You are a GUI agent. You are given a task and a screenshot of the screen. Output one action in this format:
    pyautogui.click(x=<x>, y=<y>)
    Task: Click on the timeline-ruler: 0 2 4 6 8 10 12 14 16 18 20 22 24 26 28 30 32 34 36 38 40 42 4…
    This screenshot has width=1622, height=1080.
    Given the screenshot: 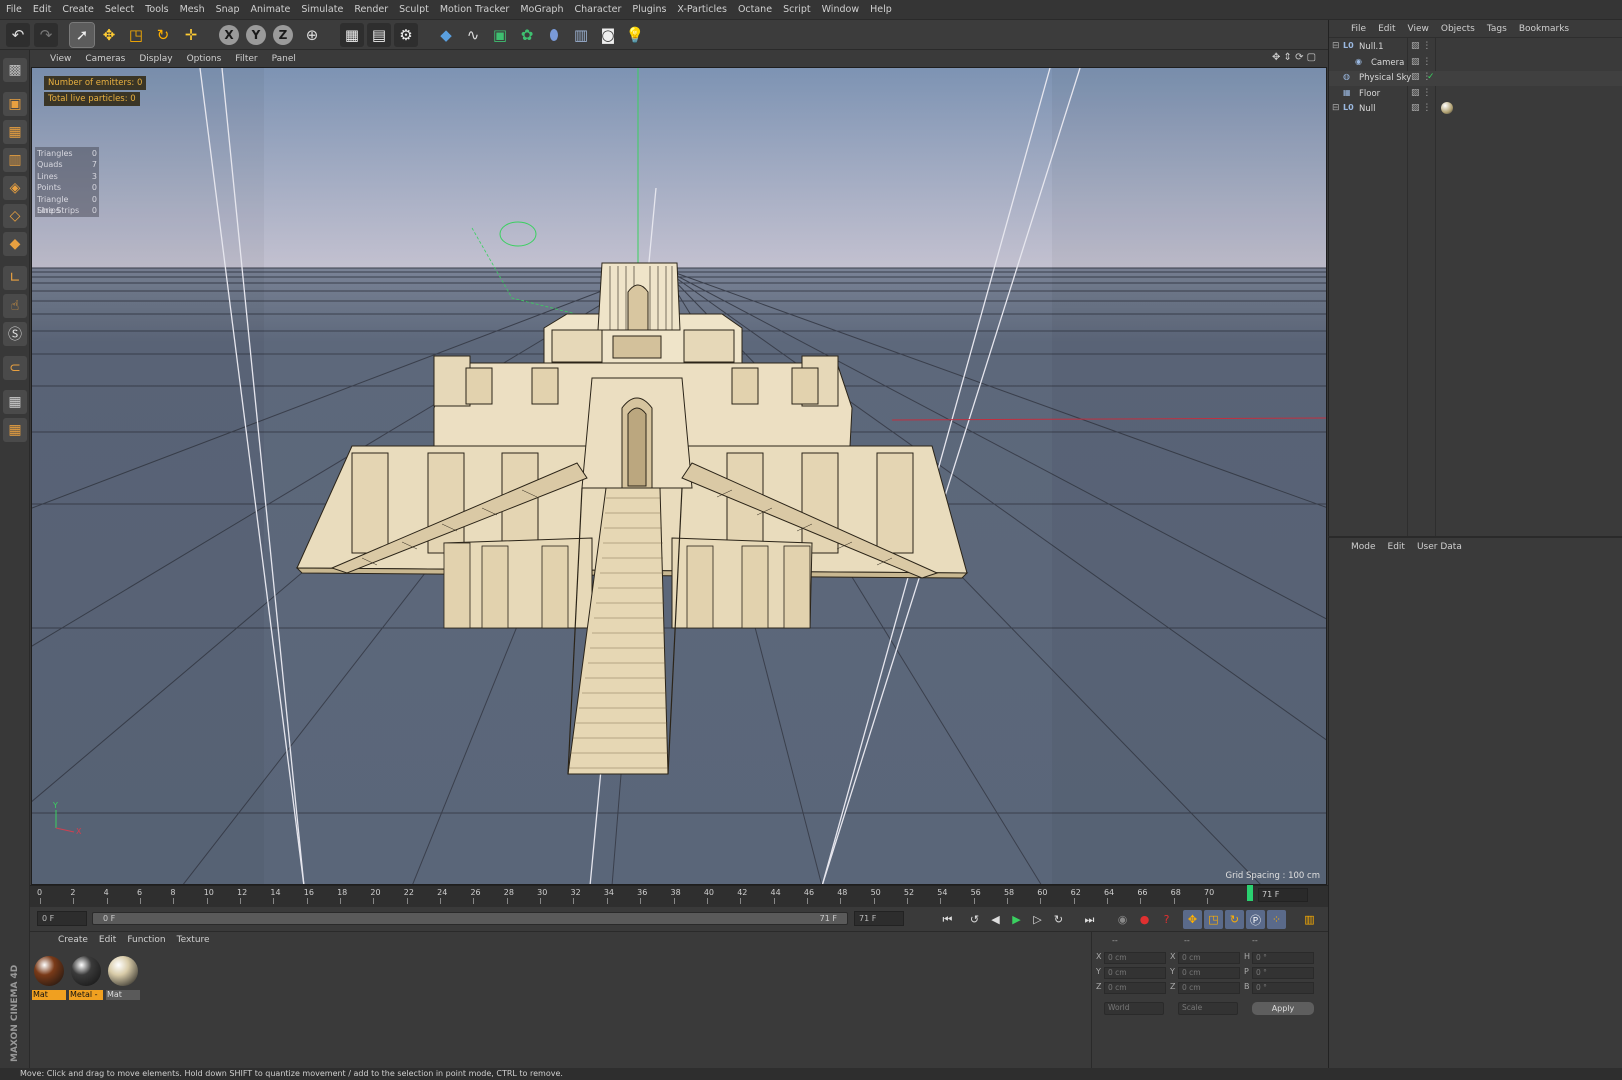 What is the action you would take?
    pyautogui.click(x=679, y=896)
    